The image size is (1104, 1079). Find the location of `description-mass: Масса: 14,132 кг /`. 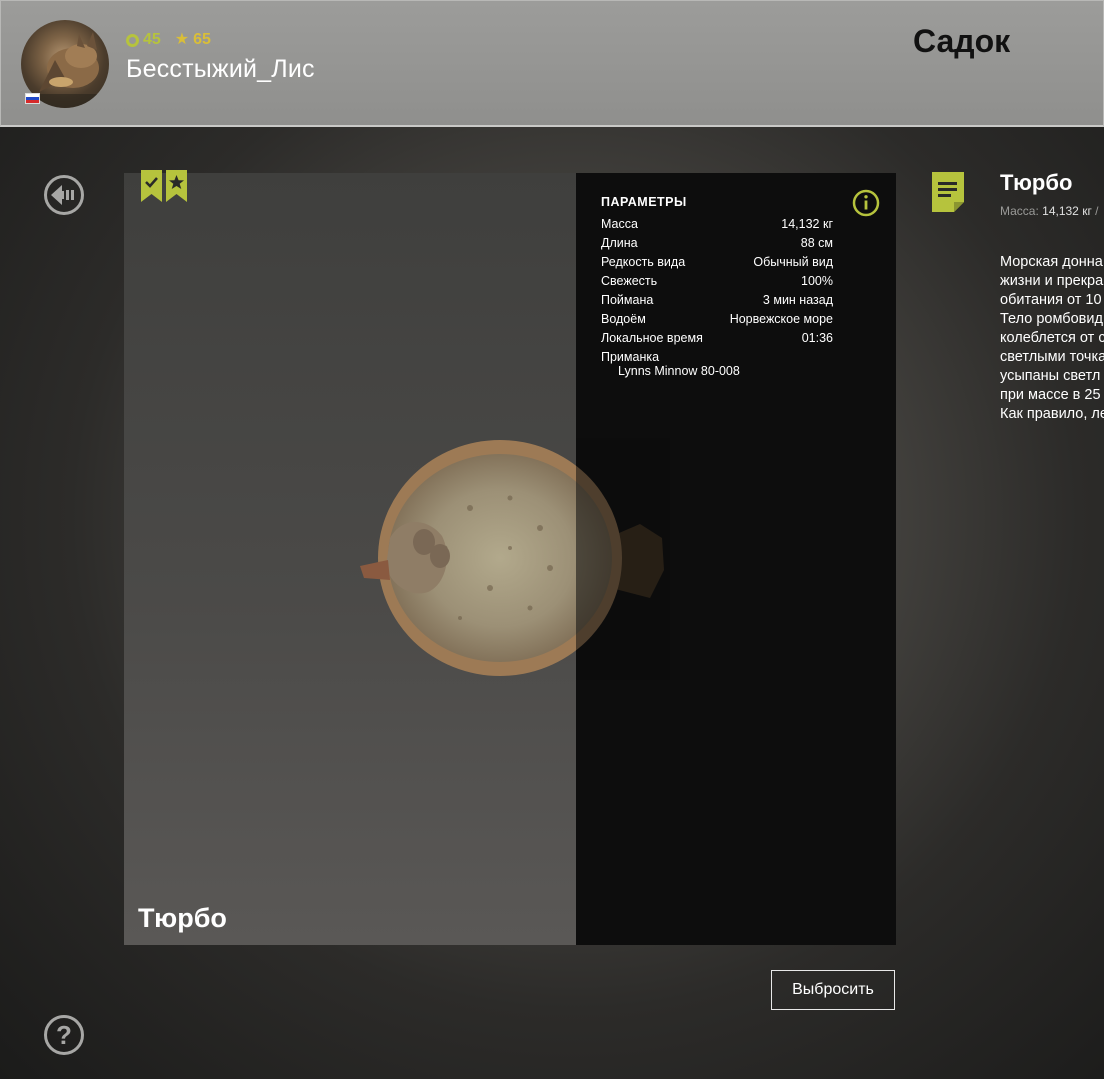

description-mass: Масса: 14,132 кг / is located at coordinates (1049, 211).